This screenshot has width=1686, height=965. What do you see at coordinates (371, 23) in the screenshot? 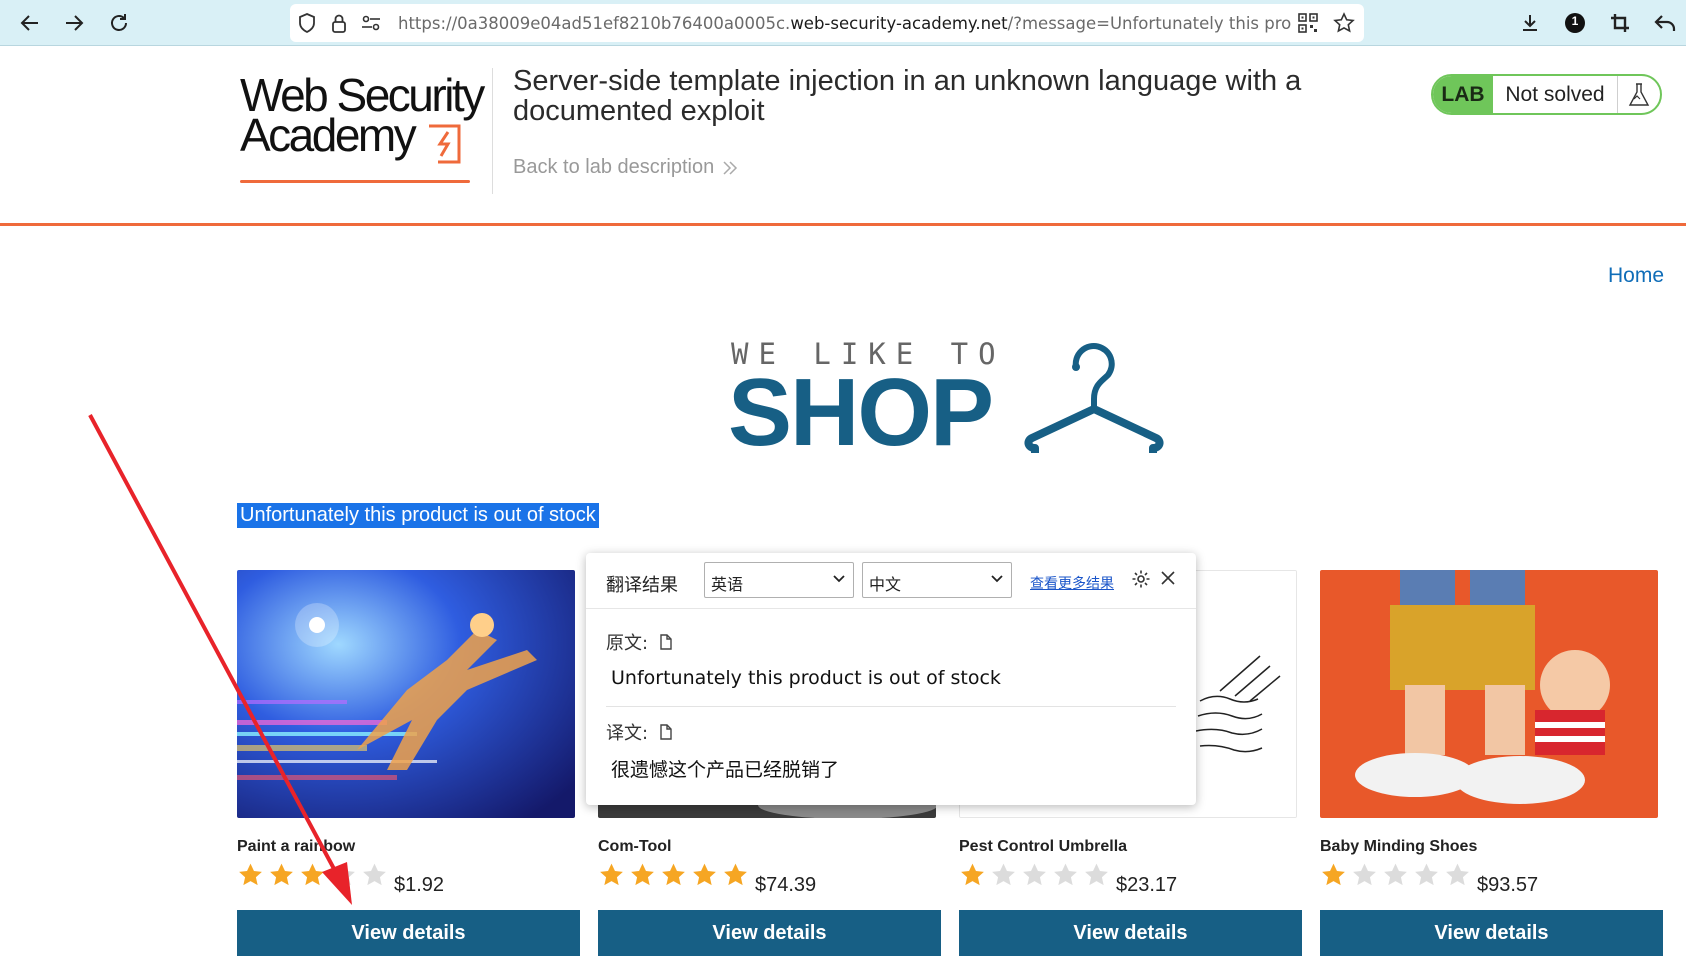
I see `permissions-icon` at bounding box center [371, 23].